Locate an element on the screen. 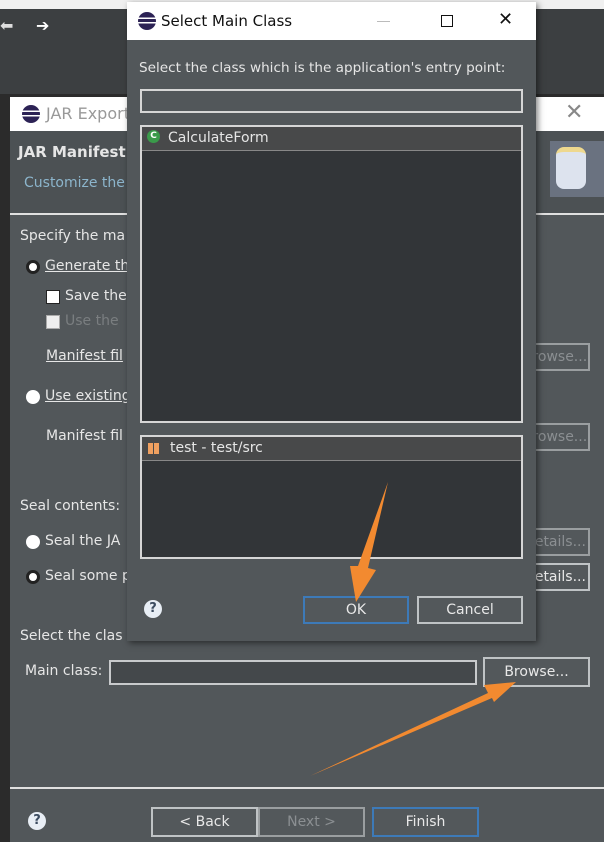 The image size is (604, 842). arrow-to-ok is located at coordinates (369, 542).